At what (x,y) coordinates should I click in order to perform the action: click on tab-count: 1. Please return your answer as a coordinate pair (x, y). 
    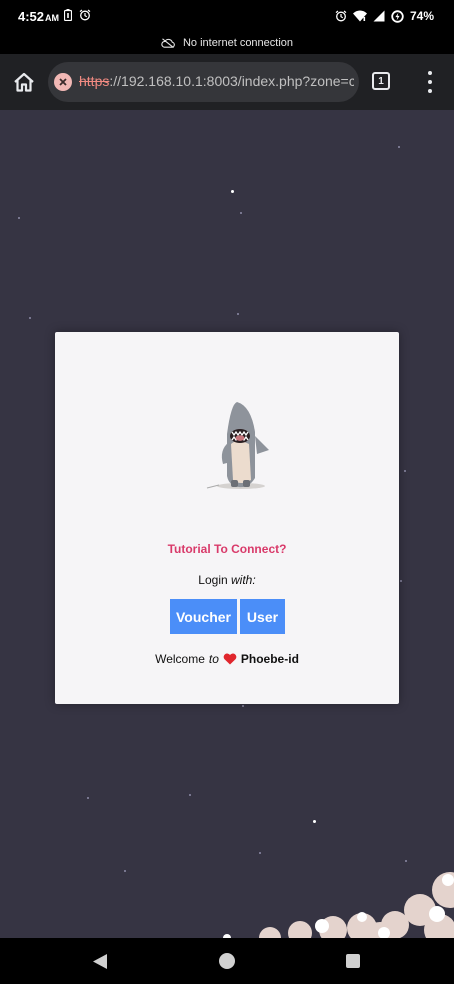
    Looking at the image, I should click on (381, 81).